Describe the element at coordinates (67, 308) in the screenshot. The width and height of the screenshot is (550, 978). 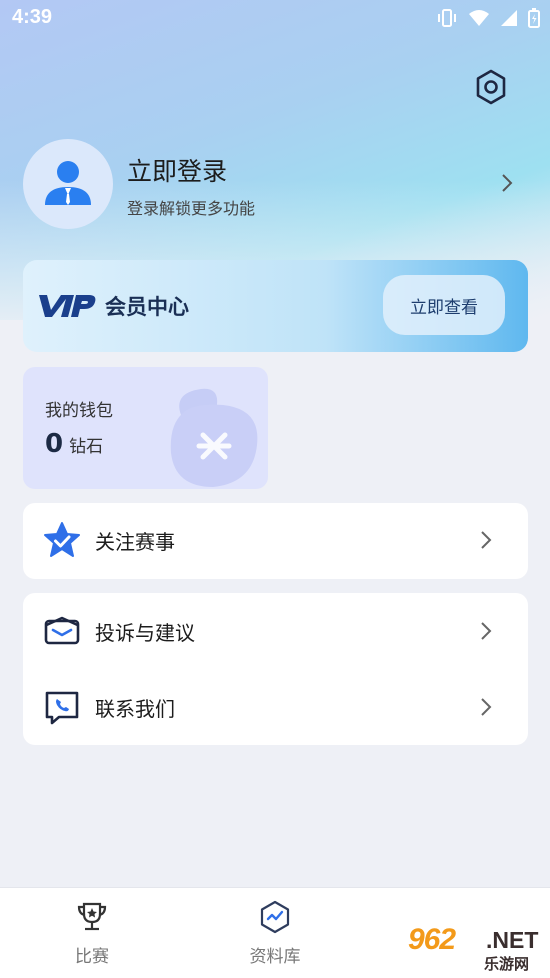
I see `vip-logo` at that location.